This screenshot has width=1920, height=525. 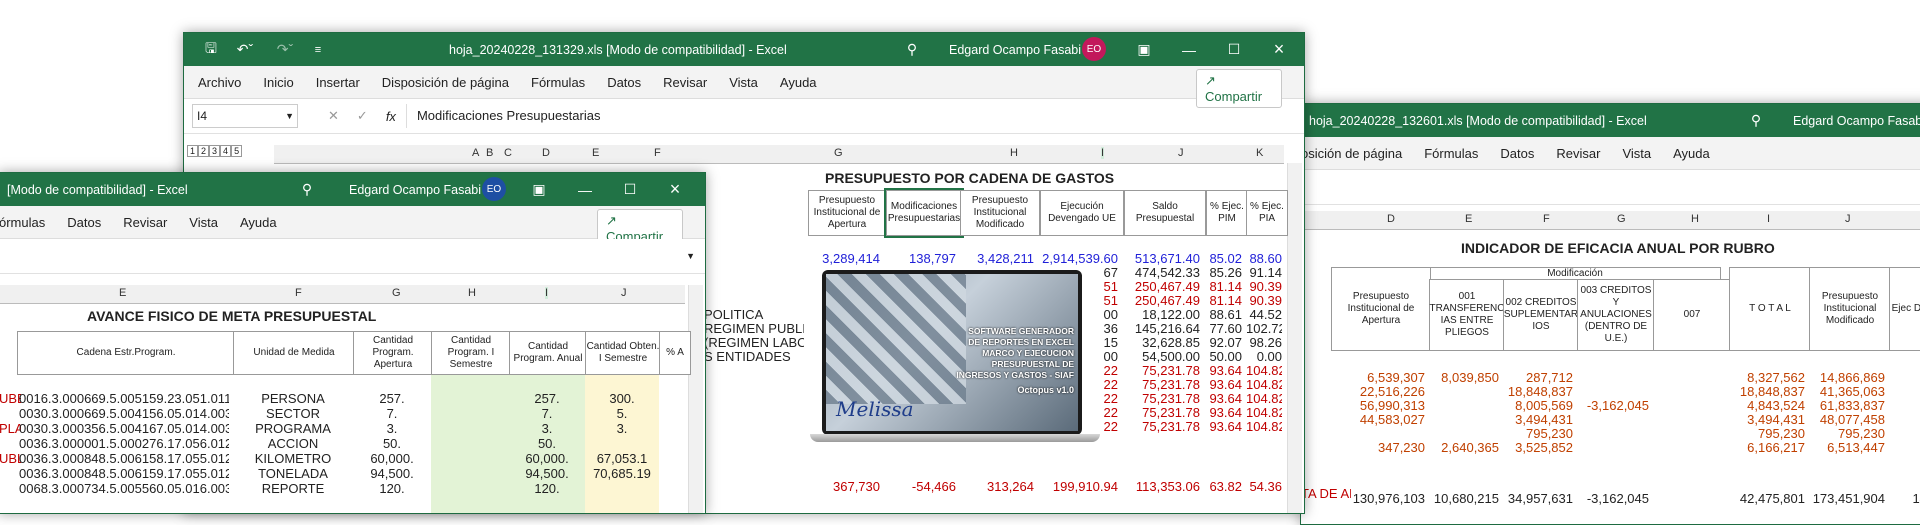 I want to click on tab-page-layout: osición de página, so click(x=1351, y=153).